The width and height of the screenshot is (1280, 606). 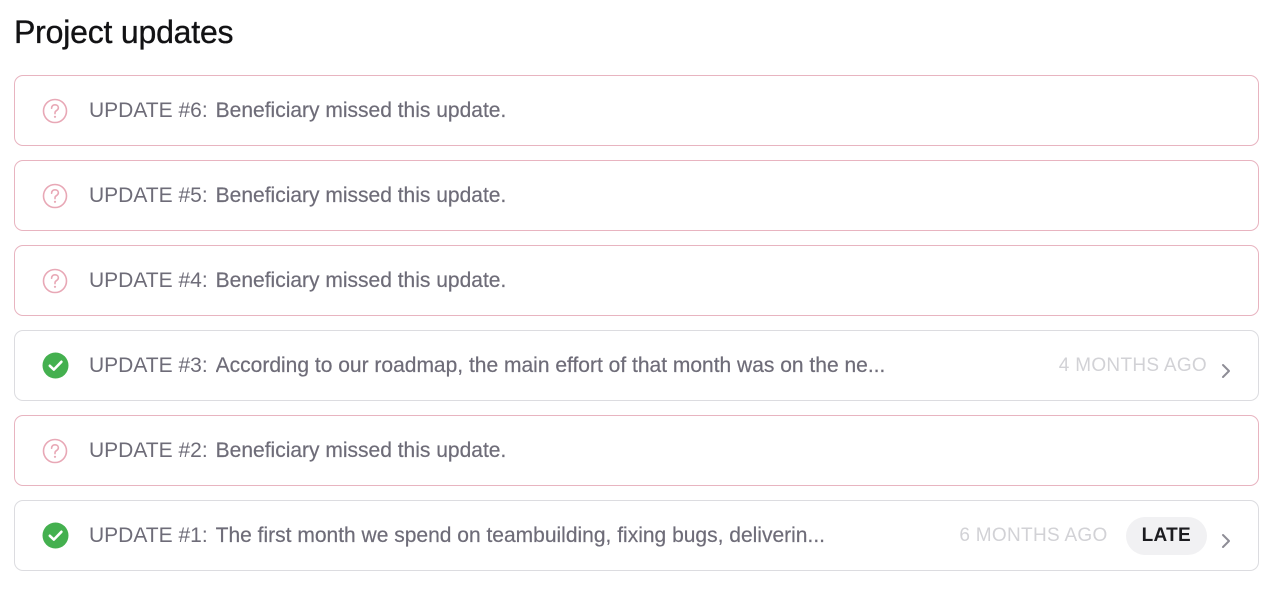 I want to click on update-number: UPDATE #3:, so click(x=148, y=365).